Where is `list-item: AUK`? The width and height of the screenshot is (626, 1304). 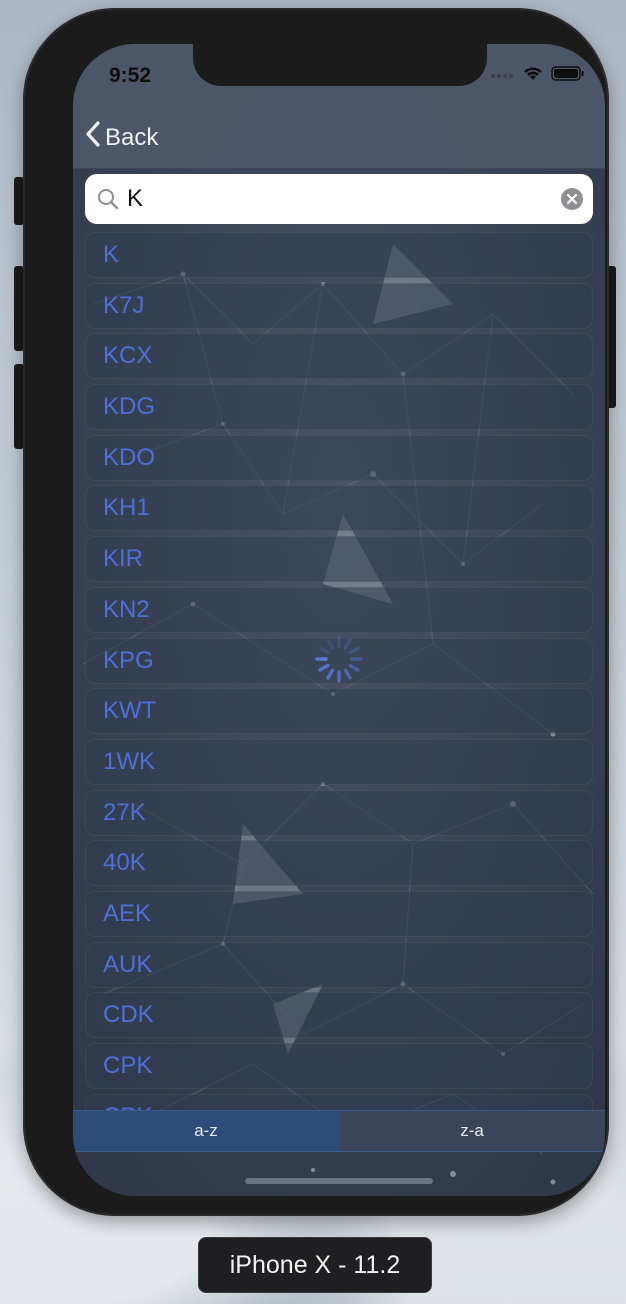
list-item: AUK is located at coordinates (339, 964).